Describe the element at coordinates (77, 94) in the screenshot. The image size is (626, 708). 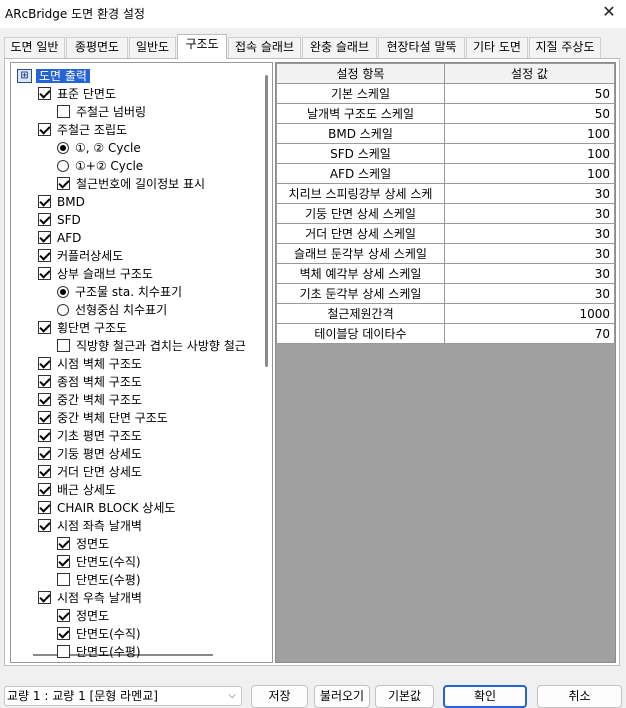
I see `tree-item: 표준 단면도` at that location.